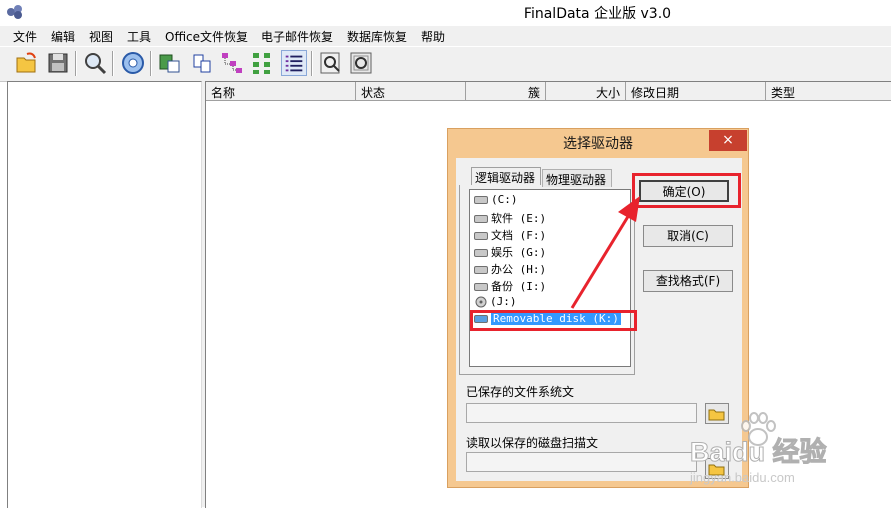 The height and width of the screenshot is (508, 891). Describe the element at coordinates (597, 14) in the screenshot. I see `app-title: FinalData 企业版 v3.0` at that location.